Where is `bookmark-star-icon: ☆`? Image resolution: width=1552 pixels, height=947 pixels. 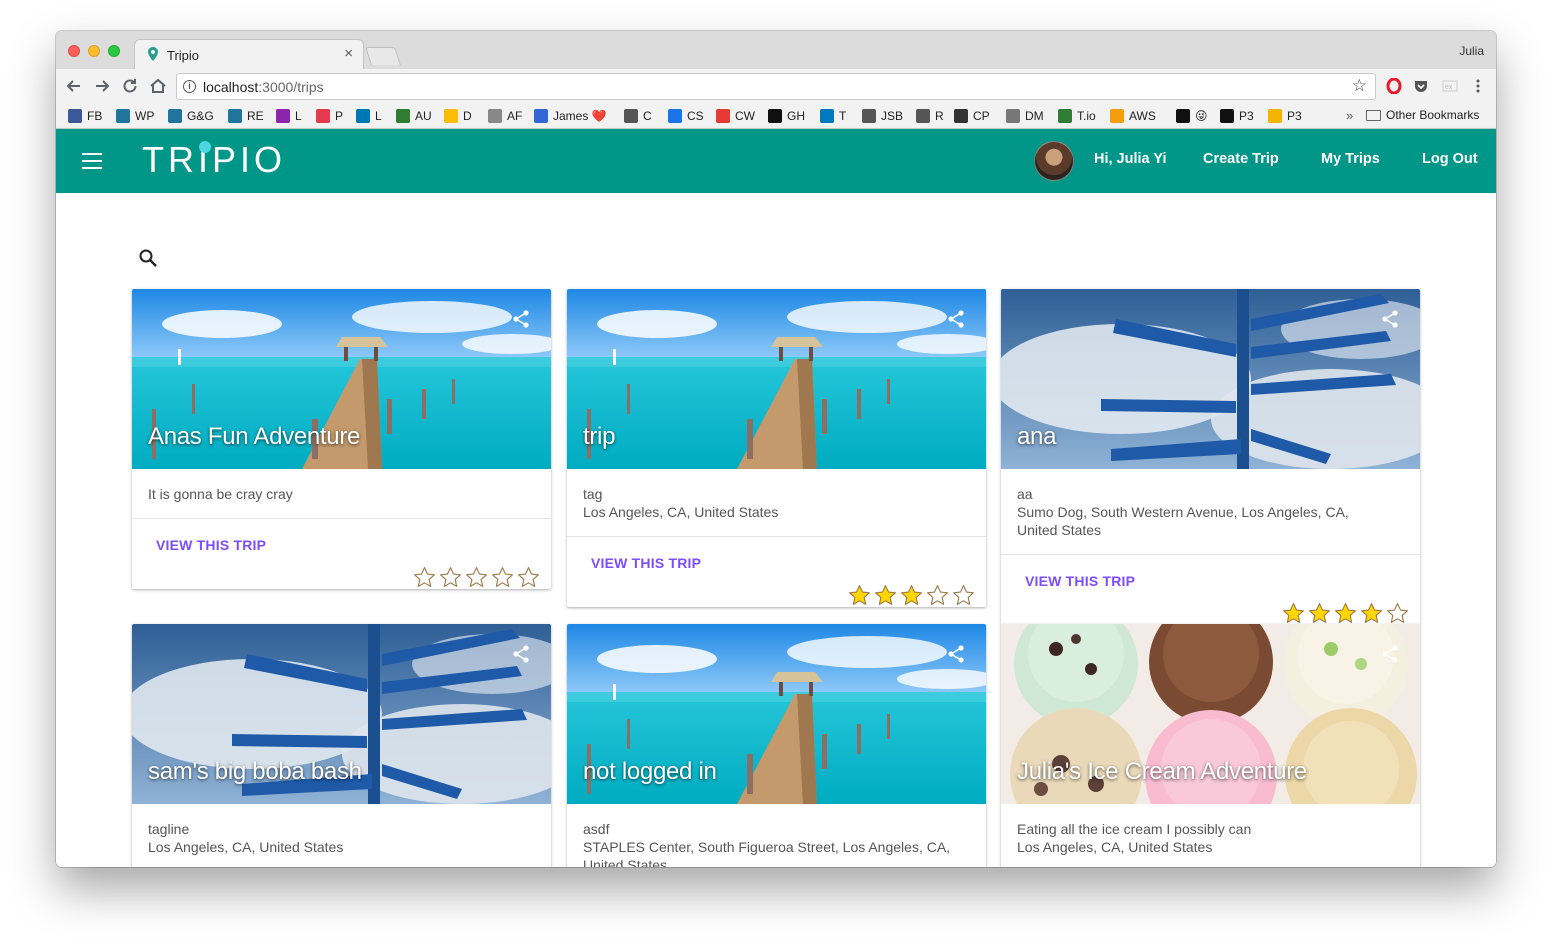 bookmark-star-icon: ☆ is located at coordinates (1359, 86).